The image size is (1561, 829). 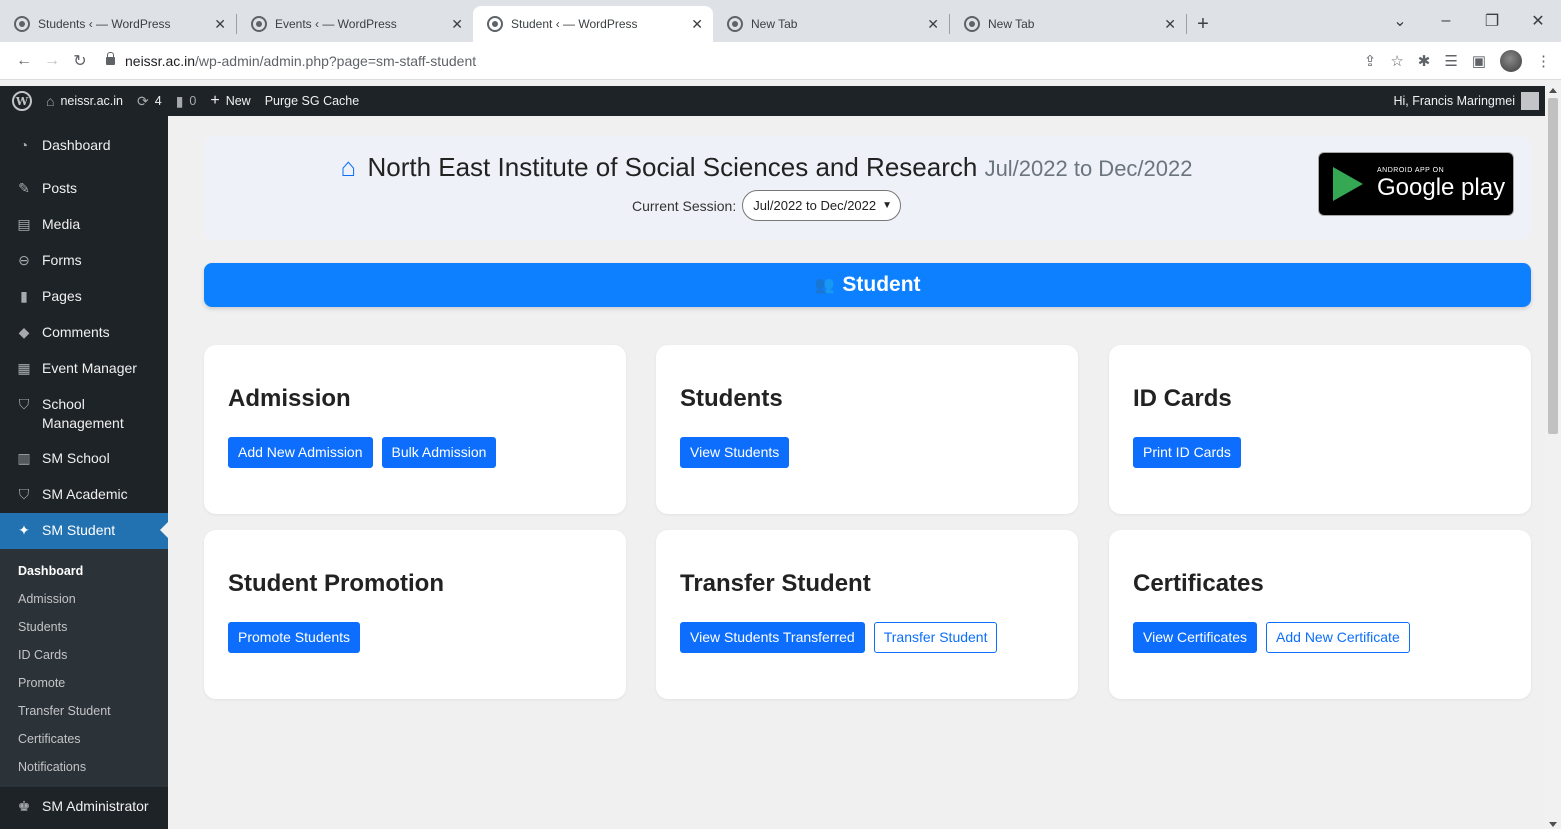 I want to click on student-promotion-card: Student Promotion Promote Students, so click(x=415, y=614).